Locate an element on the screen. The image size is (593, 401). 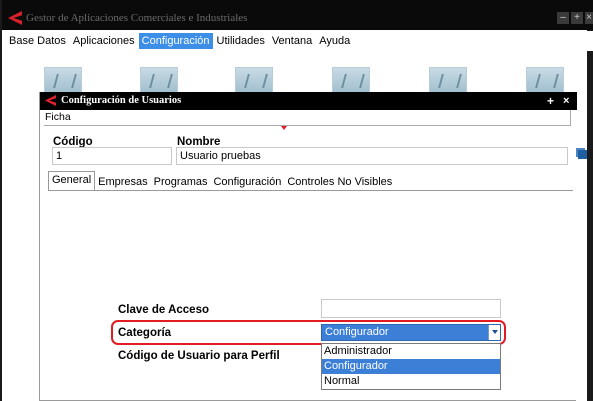
dialog-close-button: × is located at coordinates (566, 101).